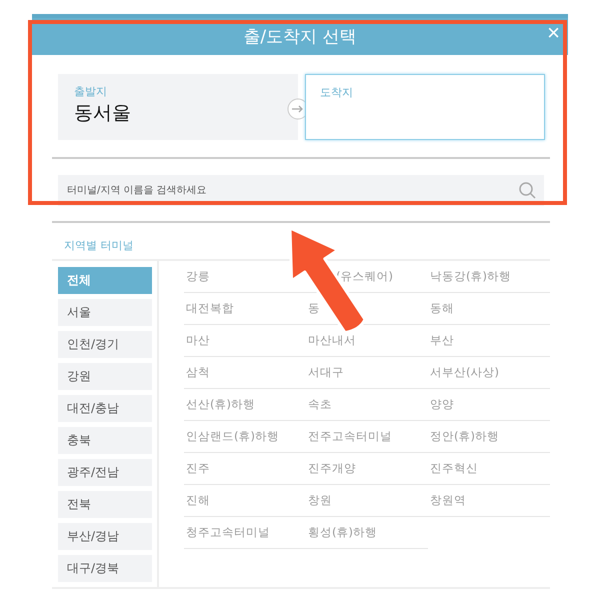 This screenshot has width=600, height=600. Describe the element at coordinates (99, 245) in the screenshot. I see `section-title: 지역별 터미널` at that location.